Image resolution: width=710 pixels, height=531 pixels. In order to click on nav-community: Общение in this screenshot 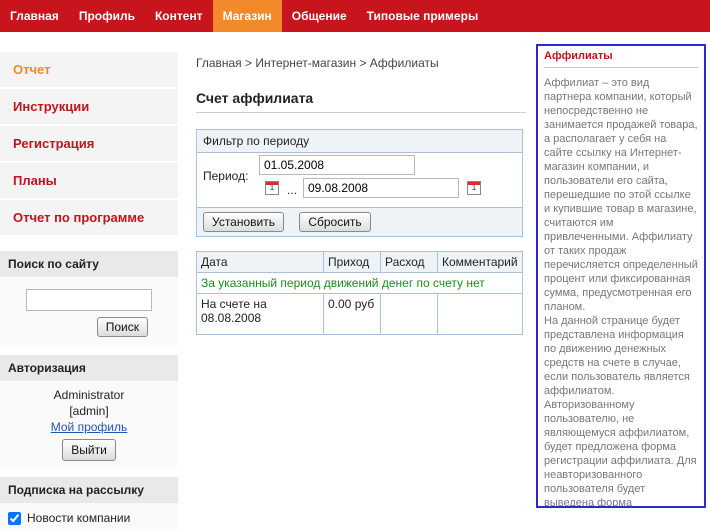, I will do `click(319, 16)`.